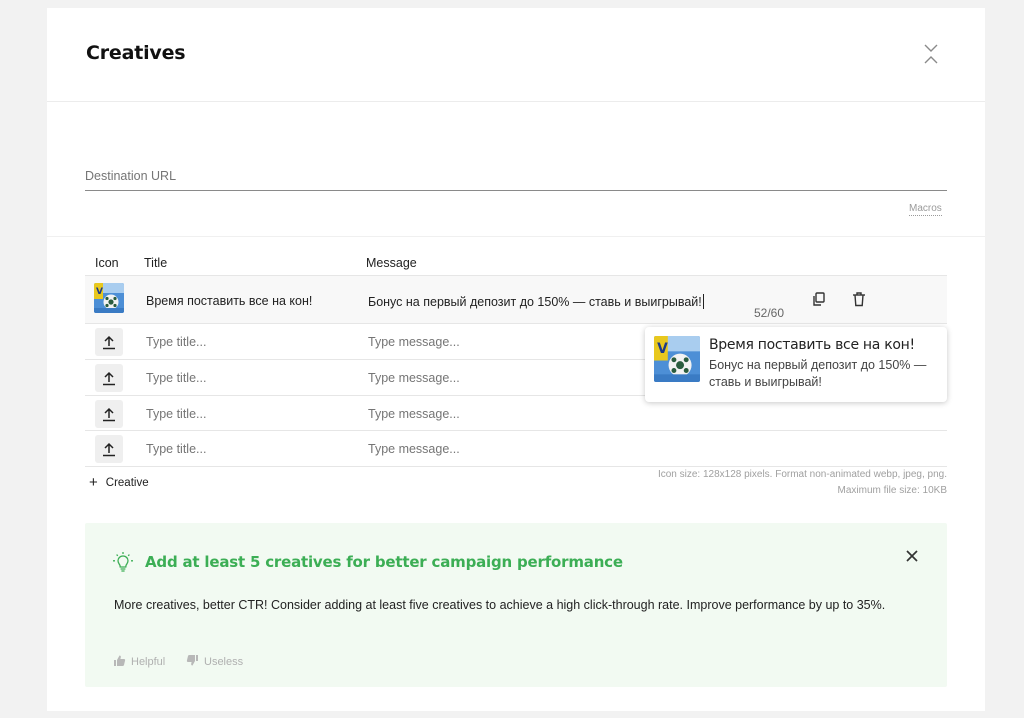 The image size is (1024, 718). What do you see at coordinates (516, 466) in the screenshot?
I see `table-bottom-divider` at bounding box center [516, 466].